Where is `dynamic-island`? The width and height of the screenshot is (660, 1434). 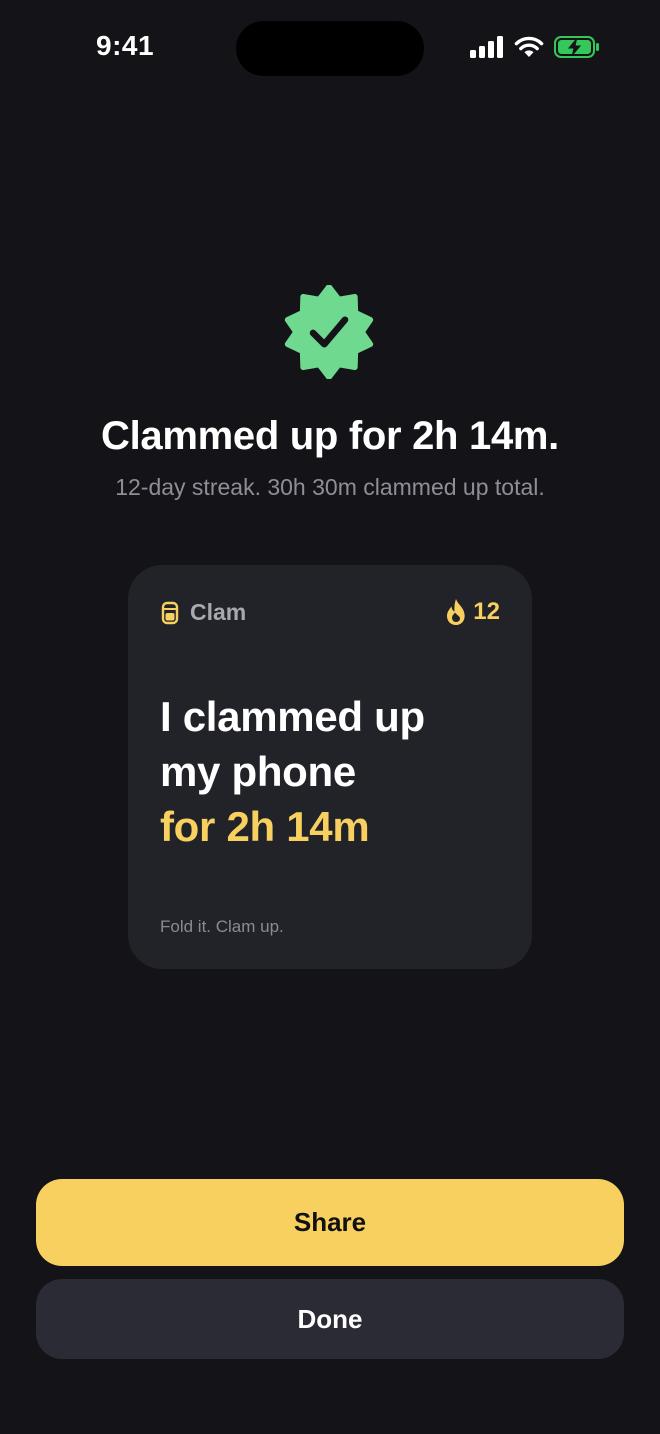 dynamic-island is located at coordinates (330, 48).